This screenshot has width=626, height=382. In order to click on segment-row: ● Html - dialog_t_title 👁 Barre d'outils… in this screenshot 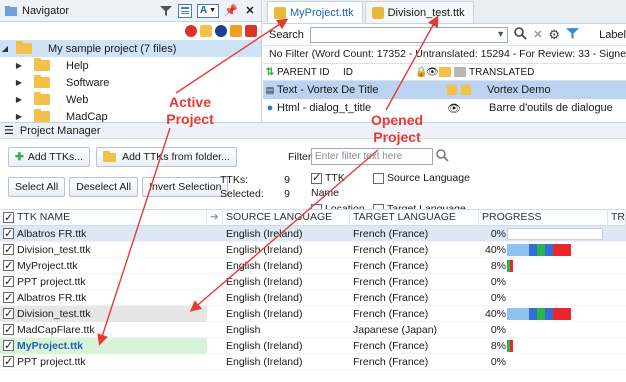, I will do `click(444, 108)`.